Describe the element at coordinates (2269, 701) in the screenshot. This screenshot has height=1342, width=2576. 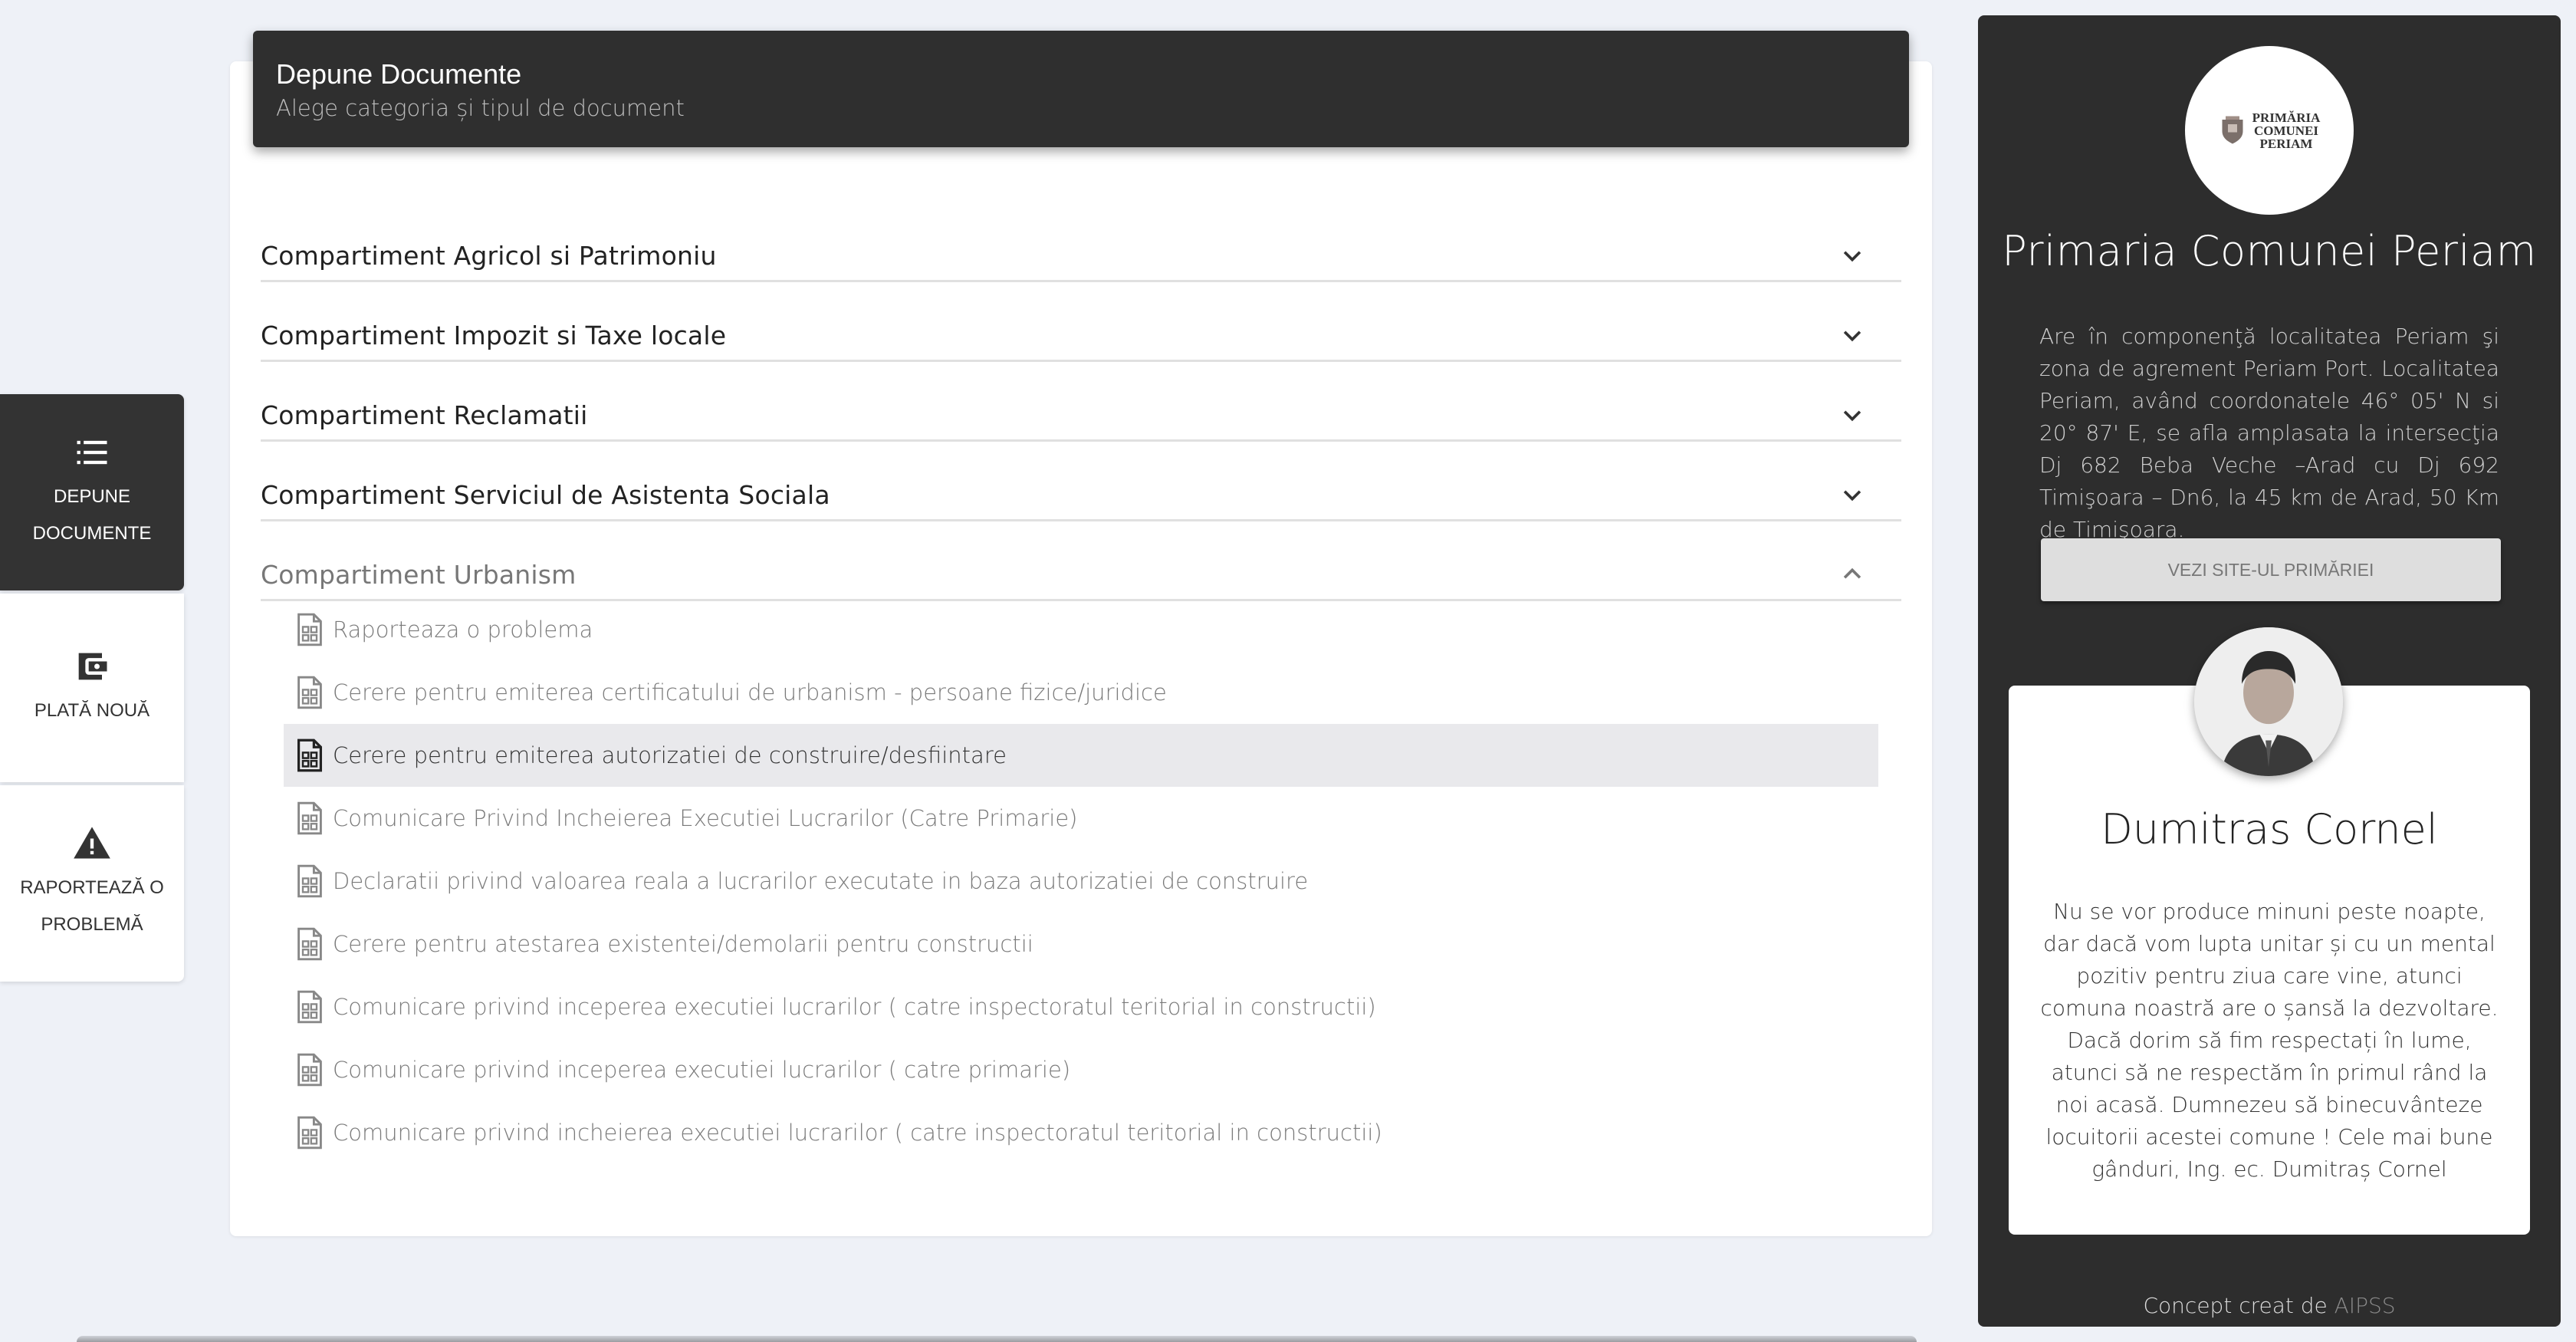
I see `avatar` at that location.